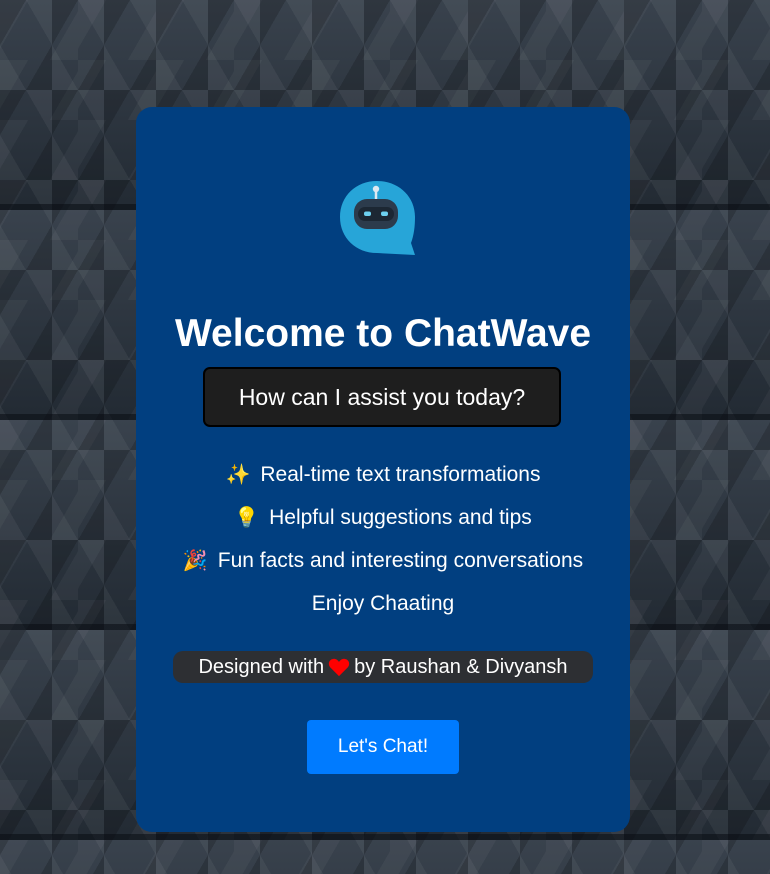  What do you see at coordinates (377, 218) in the screenshot?
I see `chatbot-logo-icon` at bounding box center [377, 218].